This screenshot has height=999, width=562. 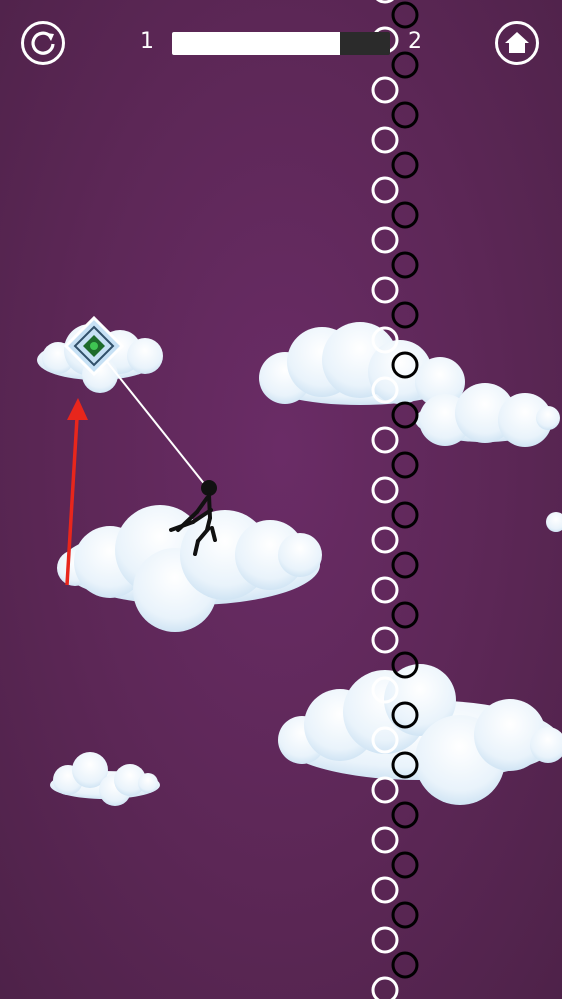 I want to click on hud: 1 2, so click(x=281, y=45).